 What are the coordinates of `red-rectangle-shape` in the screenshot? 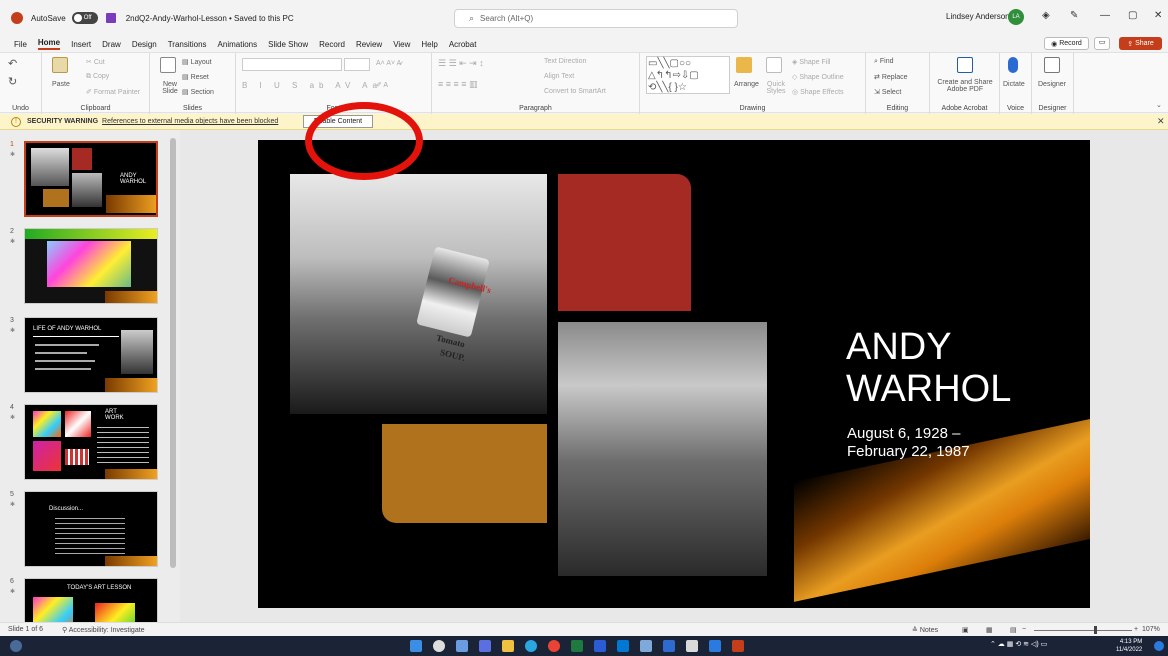 It's located at (624, 242).